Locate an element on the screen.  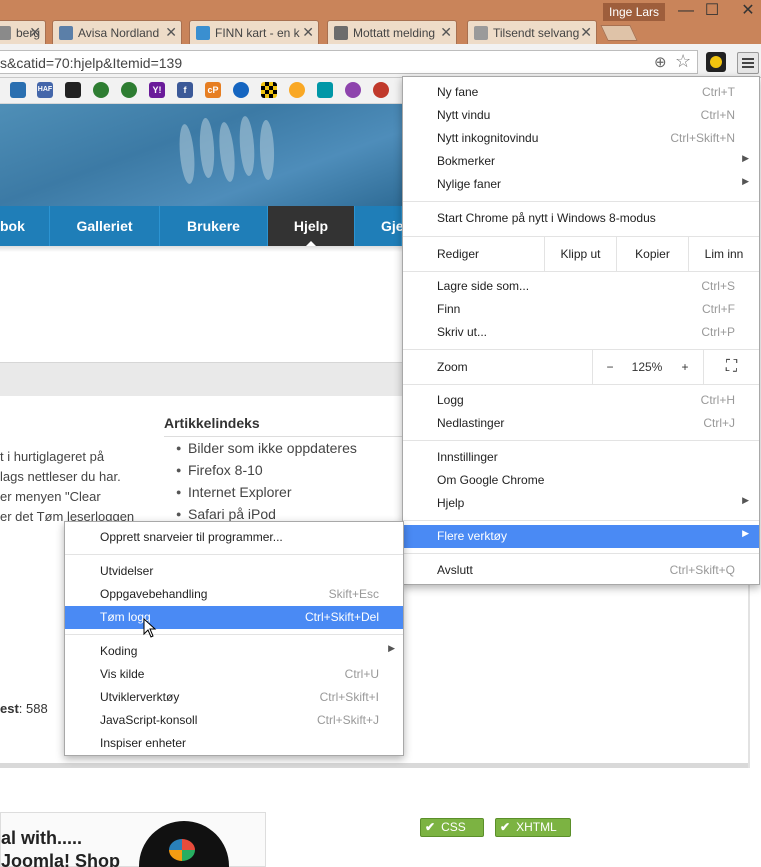
menu-item-settings: Innstillinger is located at coordinates (581, 457).